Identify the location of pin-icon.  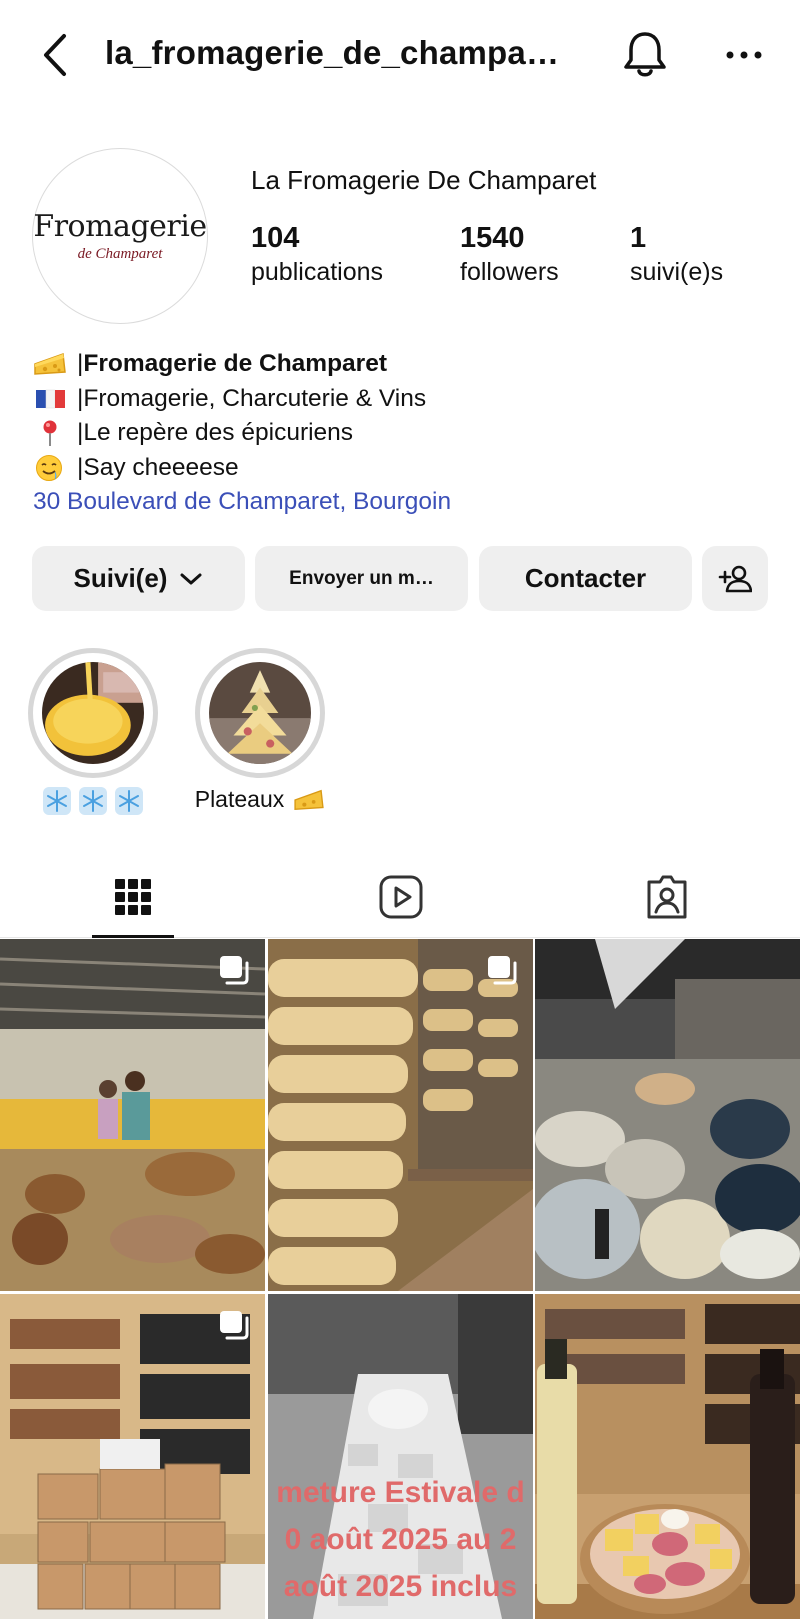
(50, 433).